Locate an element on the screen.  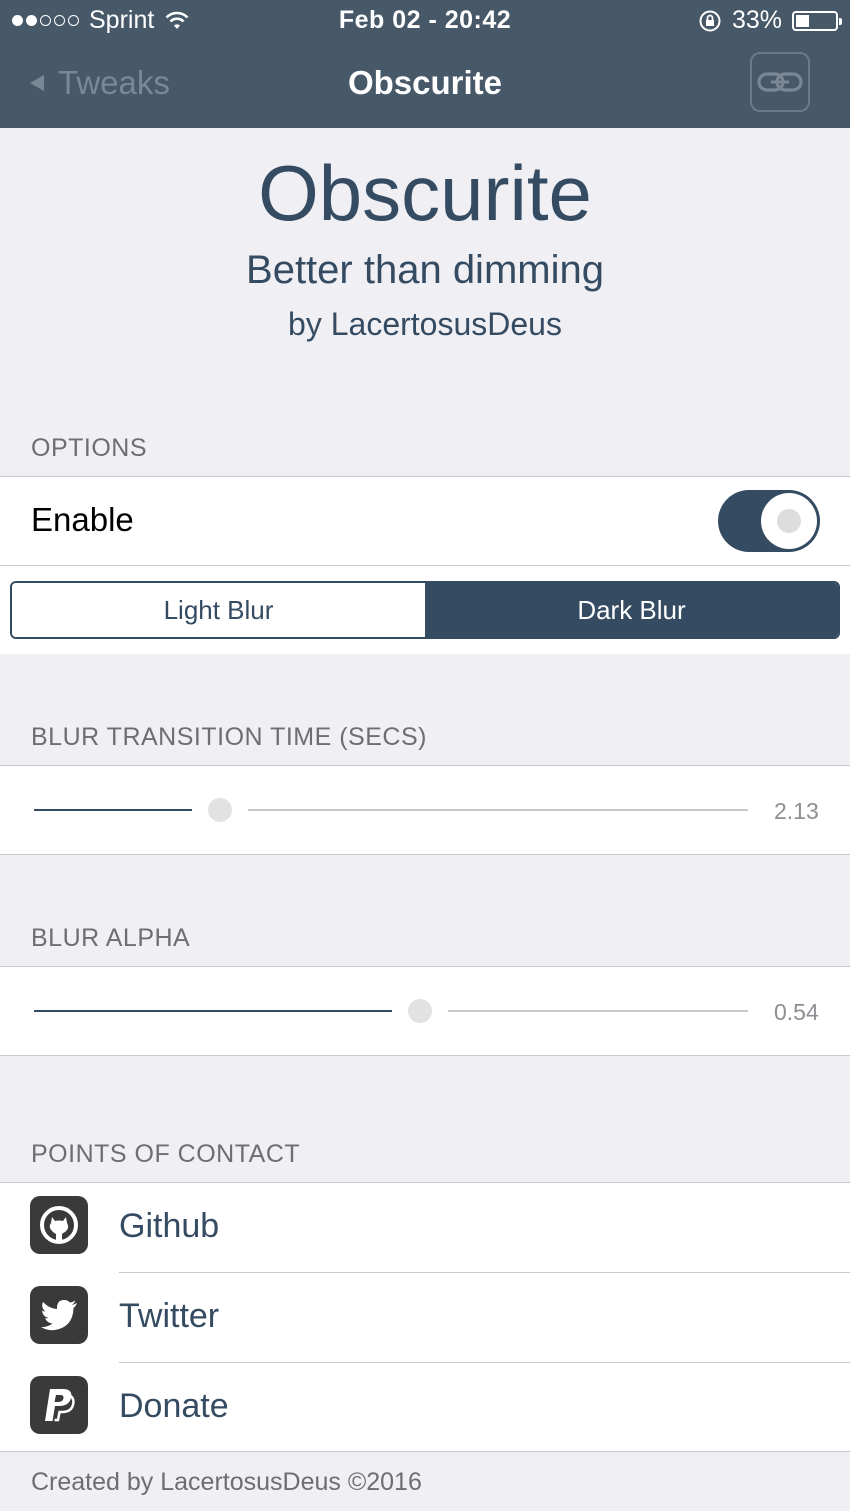
toggle-knob is located at coordinates (789, 521).